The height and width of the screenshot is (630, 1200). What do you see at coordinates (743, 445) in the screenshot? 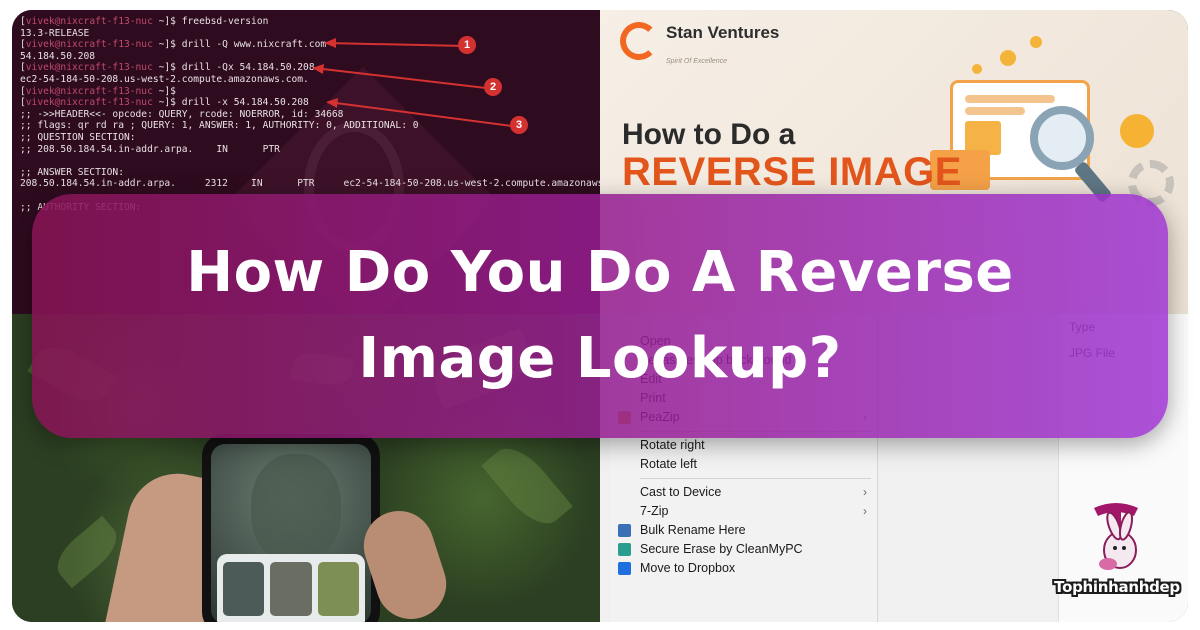
I see `menu-item-rotate-right: Rotate right` at bounding box center [743, 445].